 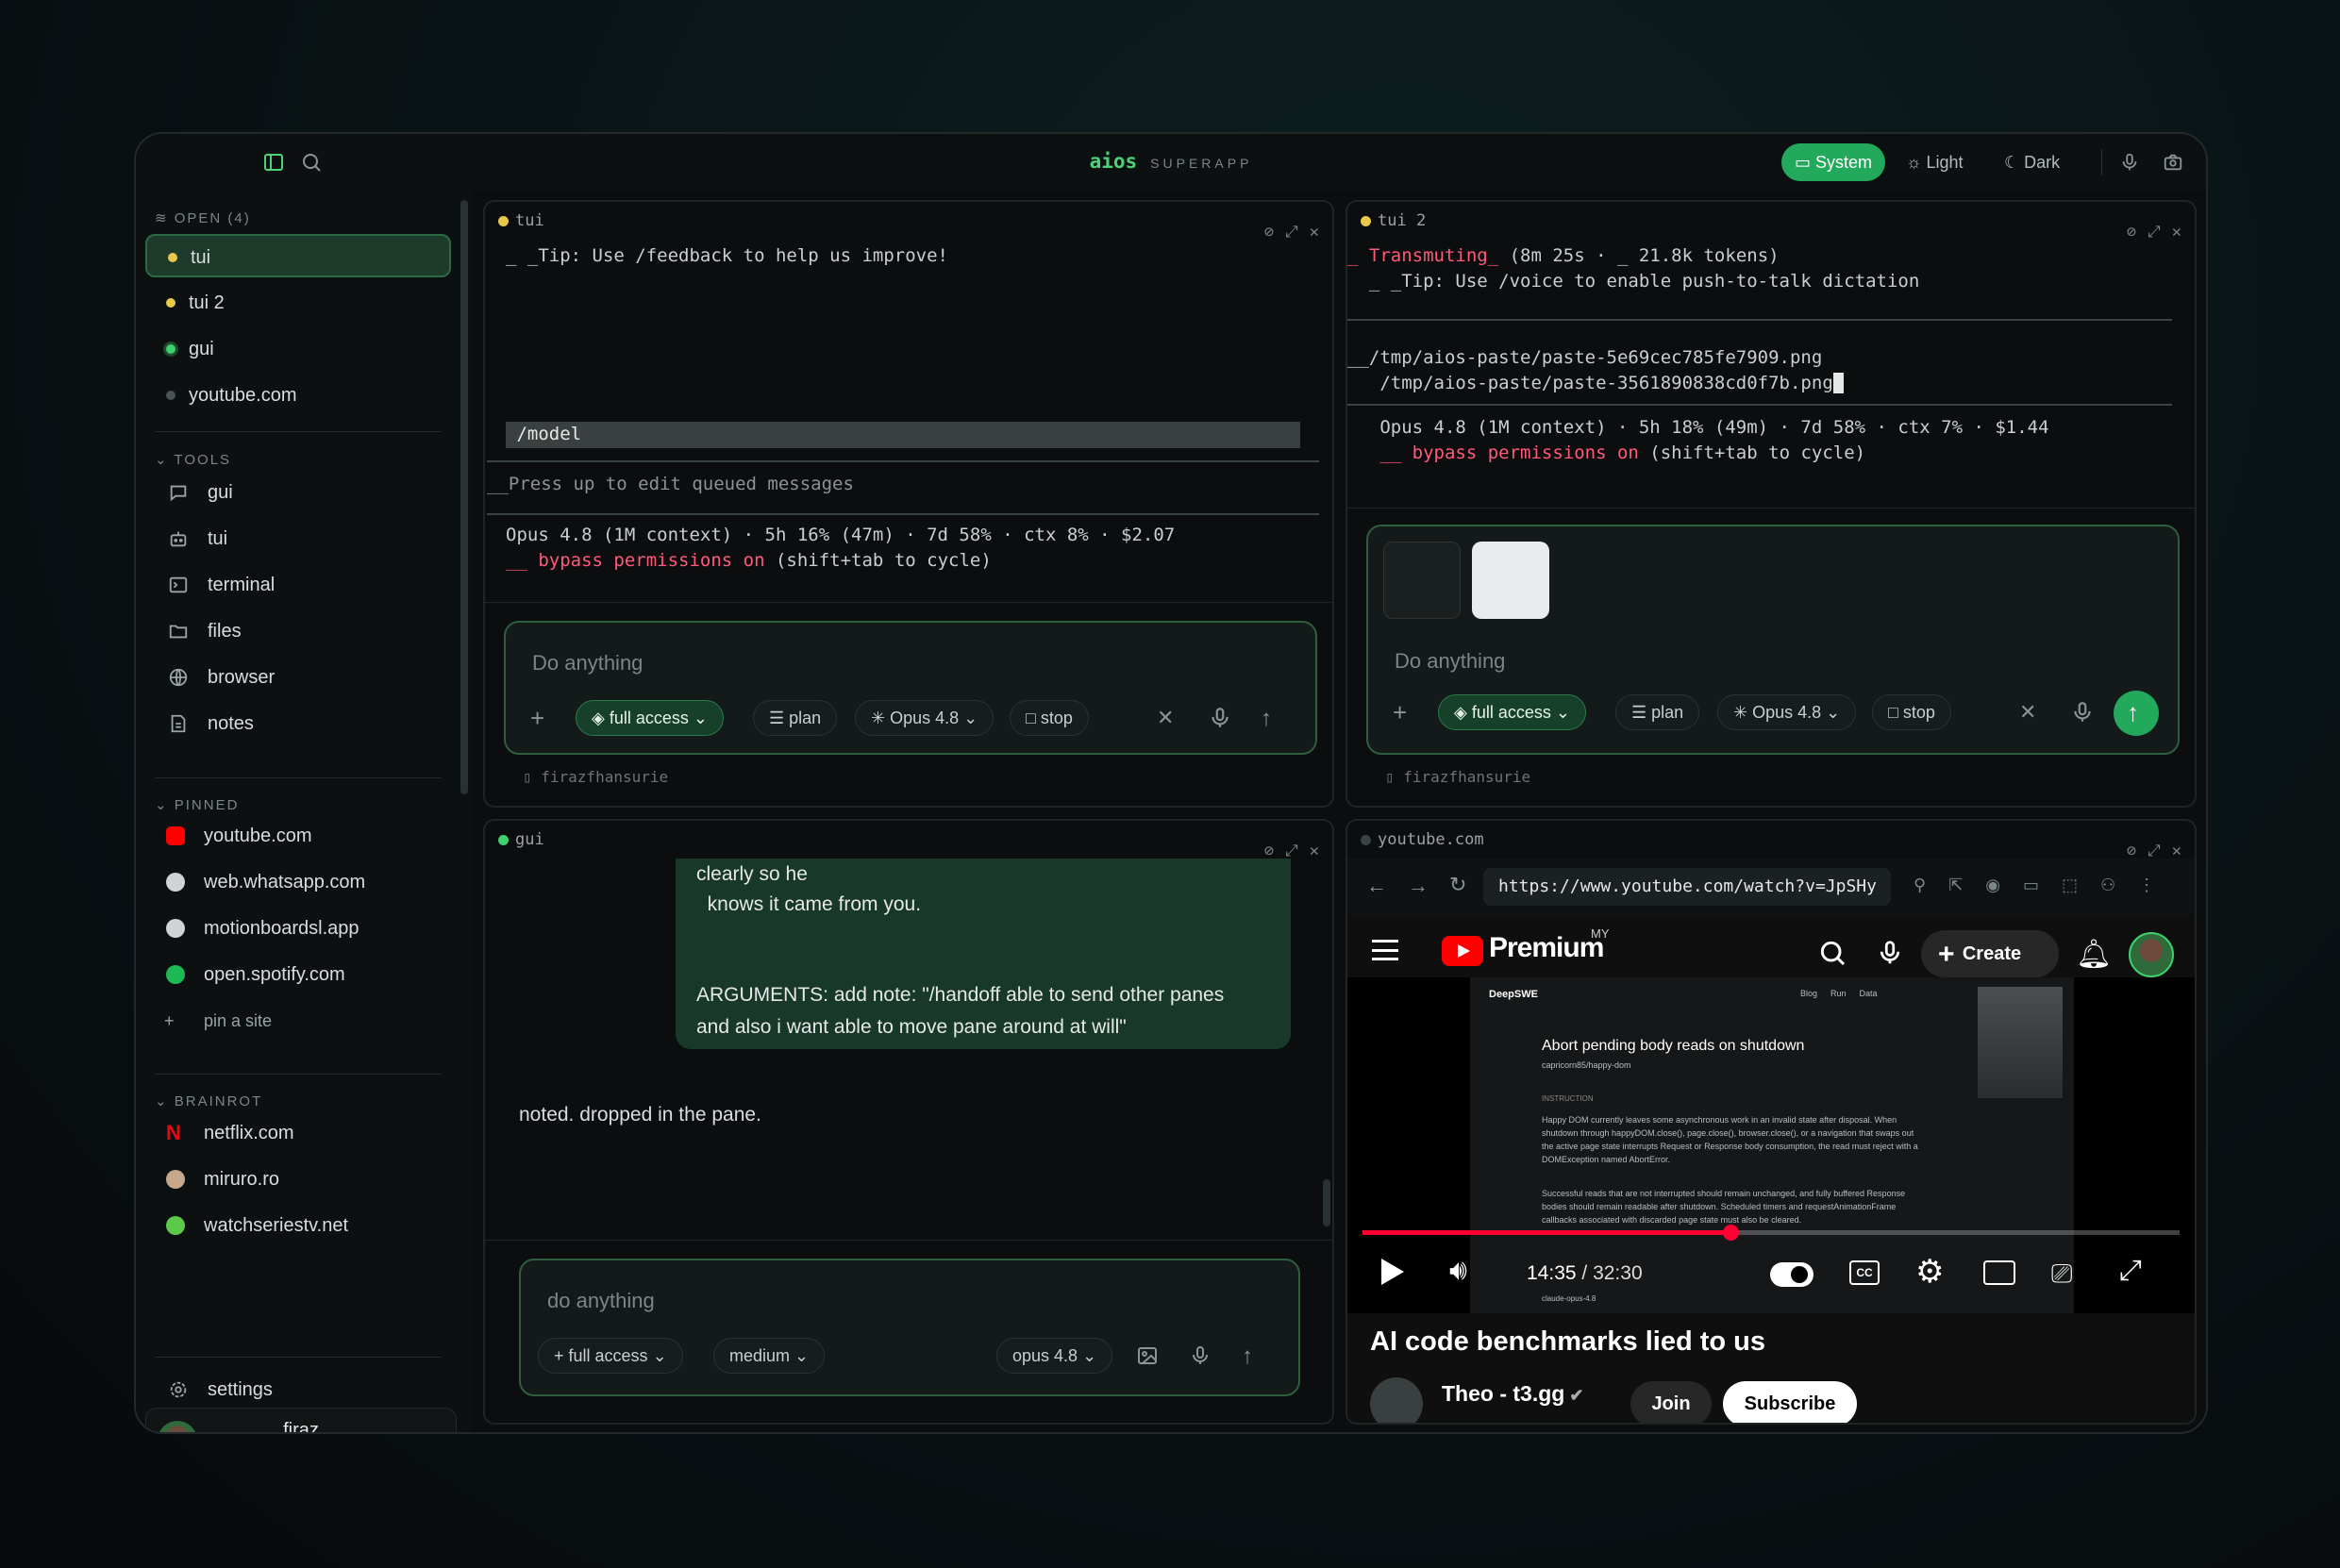 I want to click on gear-icon, so click(x=435, y=1432).